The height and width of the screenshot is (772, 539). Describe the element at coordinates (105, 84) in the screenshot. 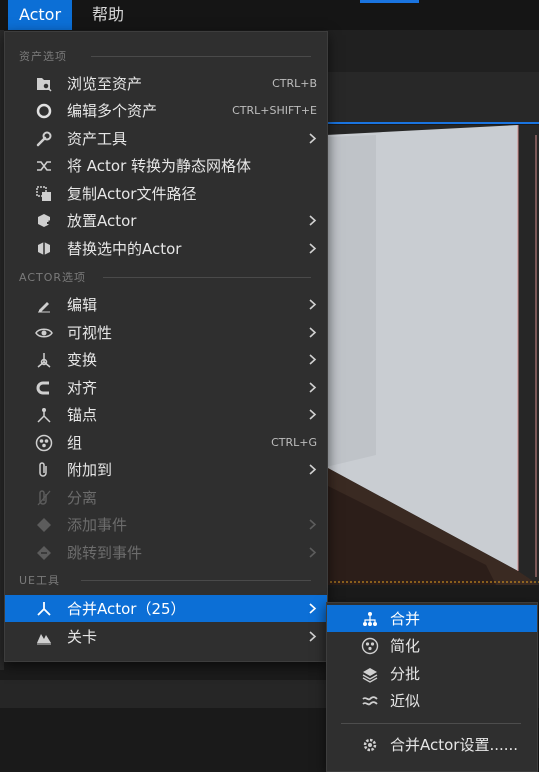

I see `item-label: 浏览至资产` at that location.